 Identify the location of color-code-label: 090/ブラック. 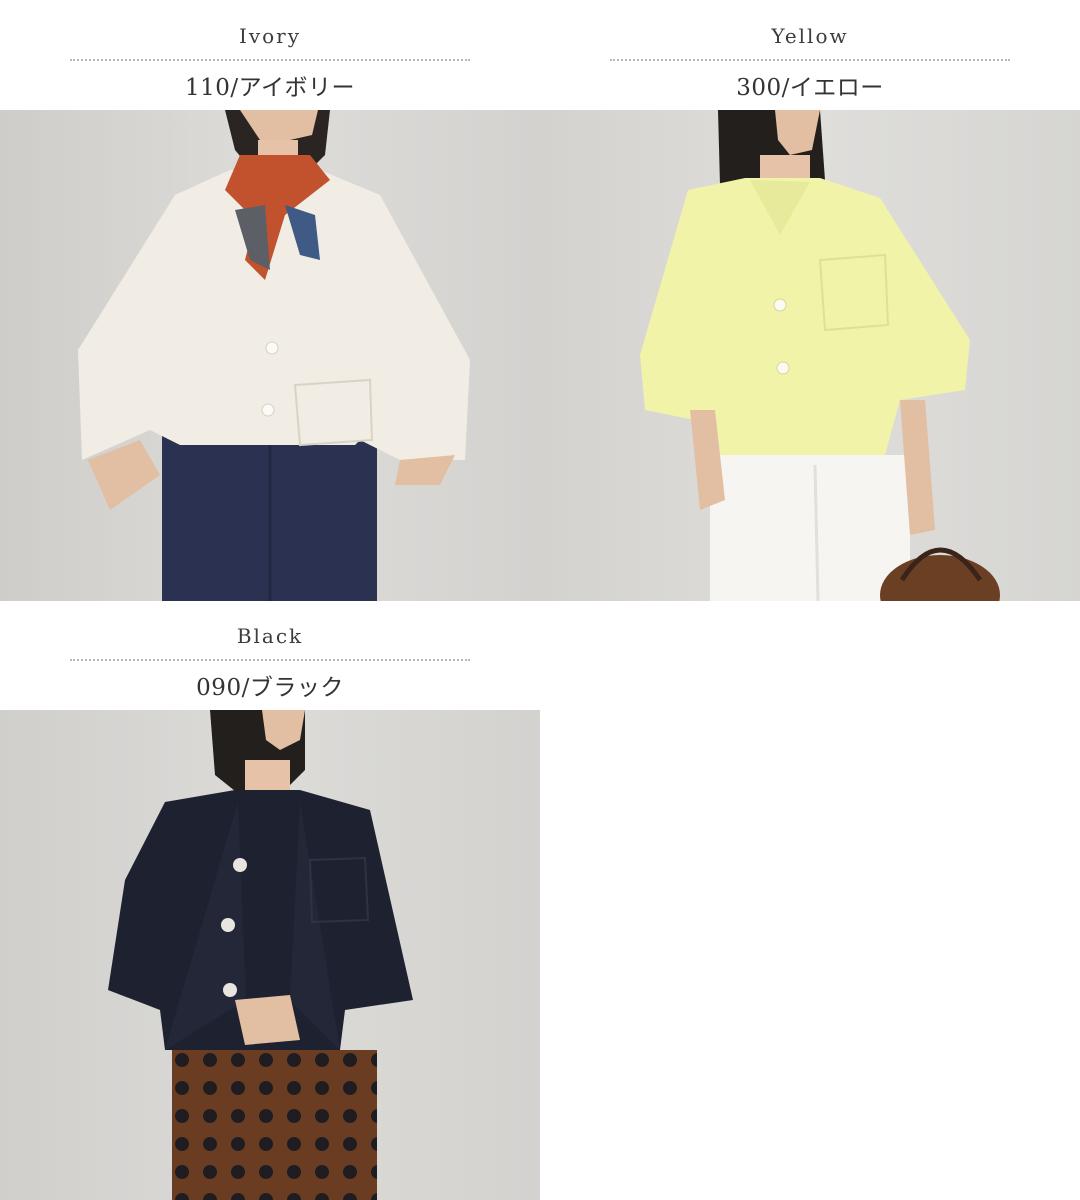
(270, 688).